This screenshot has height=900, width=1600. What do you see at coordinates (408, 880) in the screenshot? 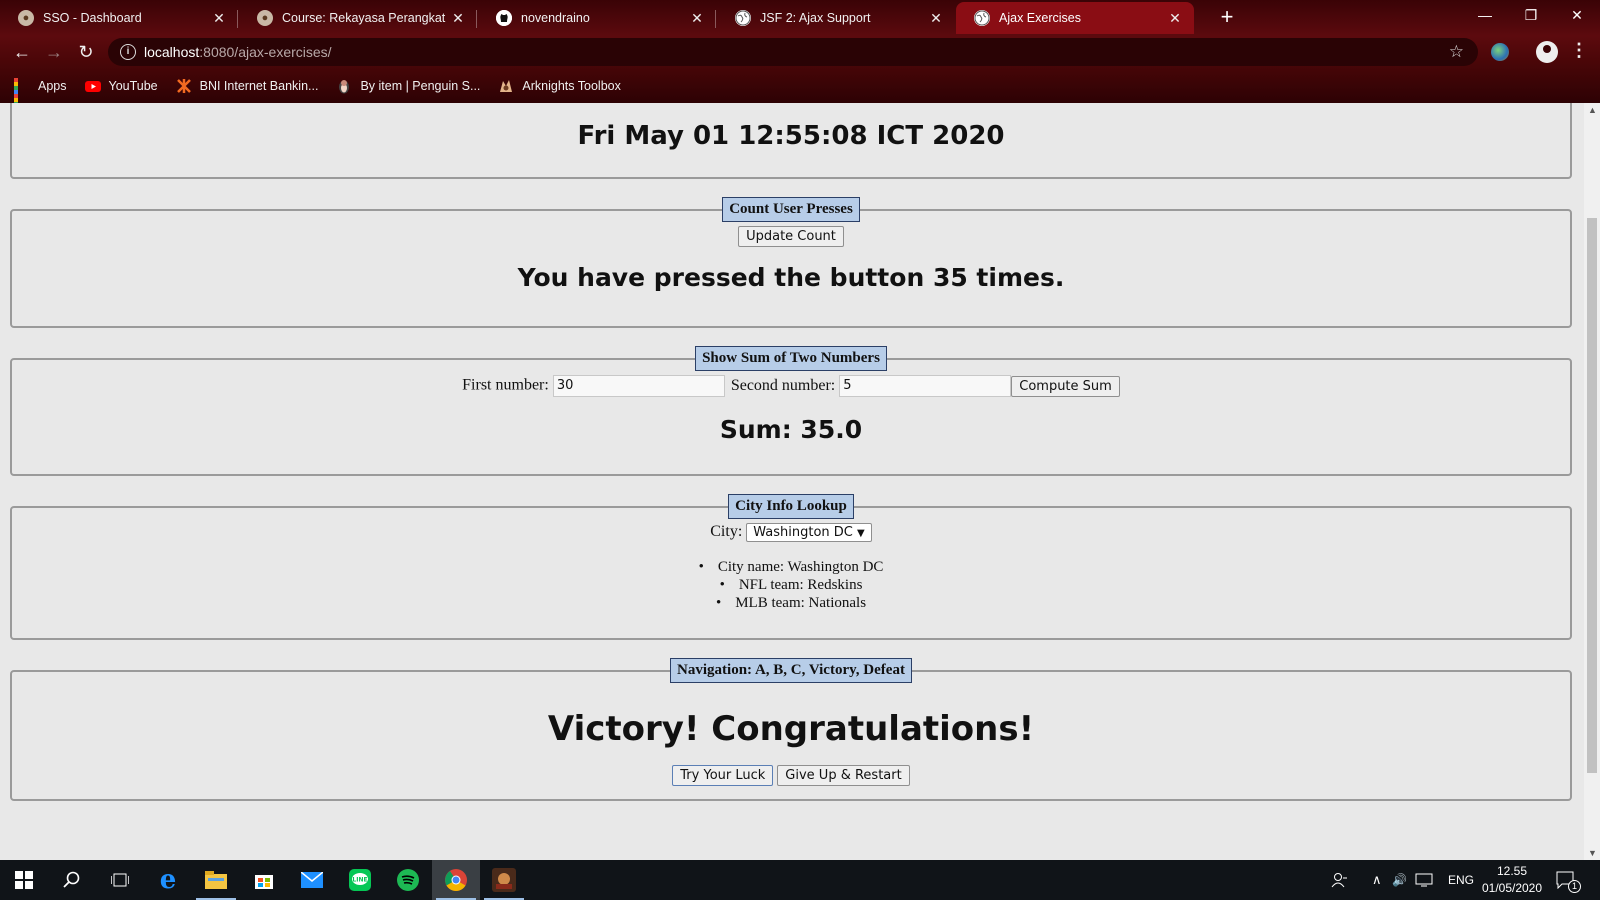
I see `spotify-icon` at bounding box center [408, 880].